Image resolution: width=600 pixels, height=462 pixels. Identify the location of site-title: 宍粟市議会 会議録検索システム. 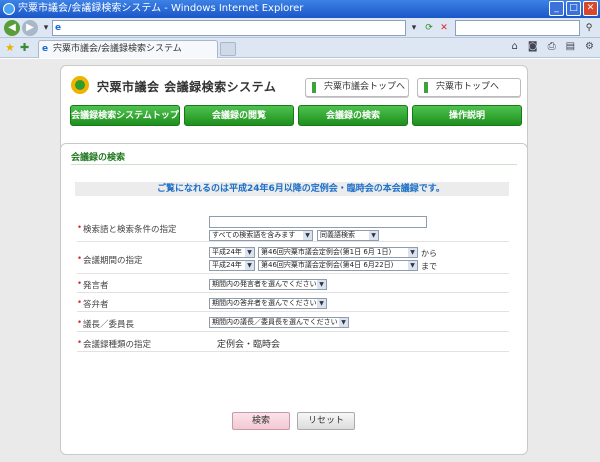
(187, 87).